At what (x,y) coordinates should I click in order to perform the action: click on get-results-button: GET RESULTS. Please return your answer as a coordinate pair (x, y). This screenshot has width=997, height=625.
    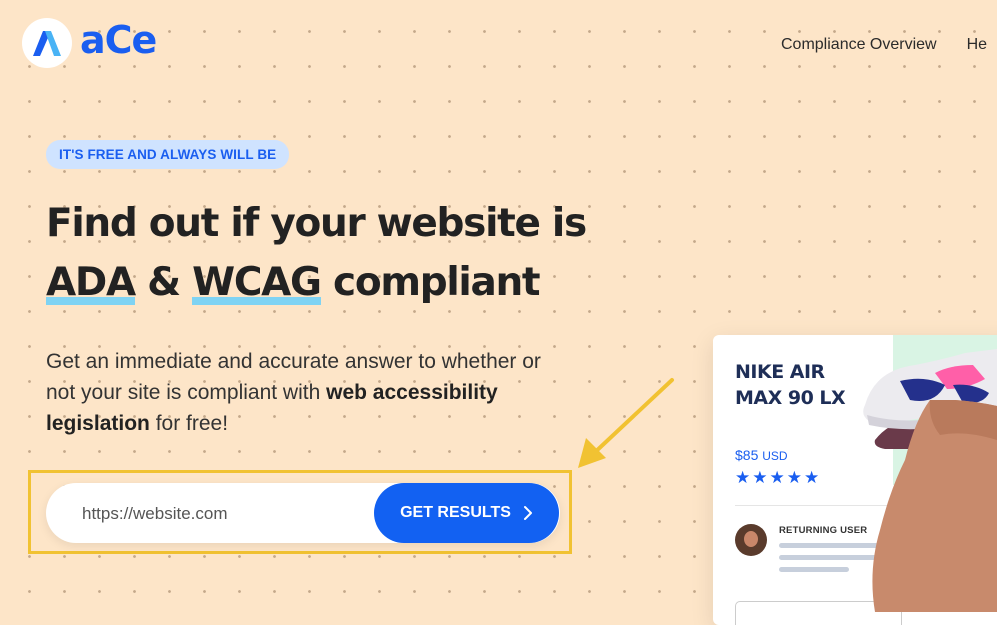
    Looking at the image, I should click on (466, 513).